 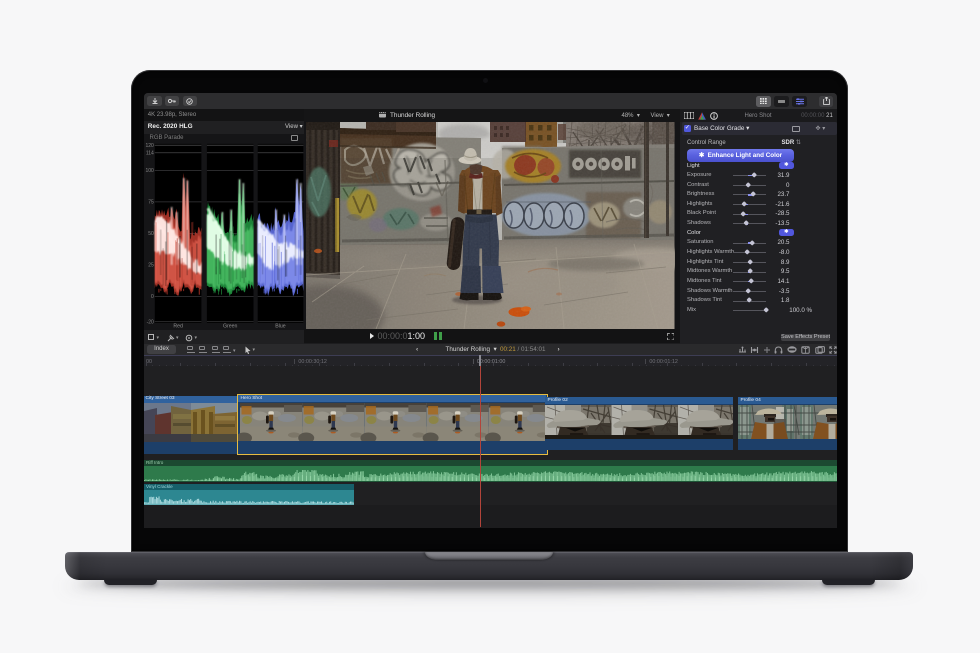 What do you see at coordinates (229, 326) in the screenshot?
I see `svg-text: Green` at bounding box center [229, 326].